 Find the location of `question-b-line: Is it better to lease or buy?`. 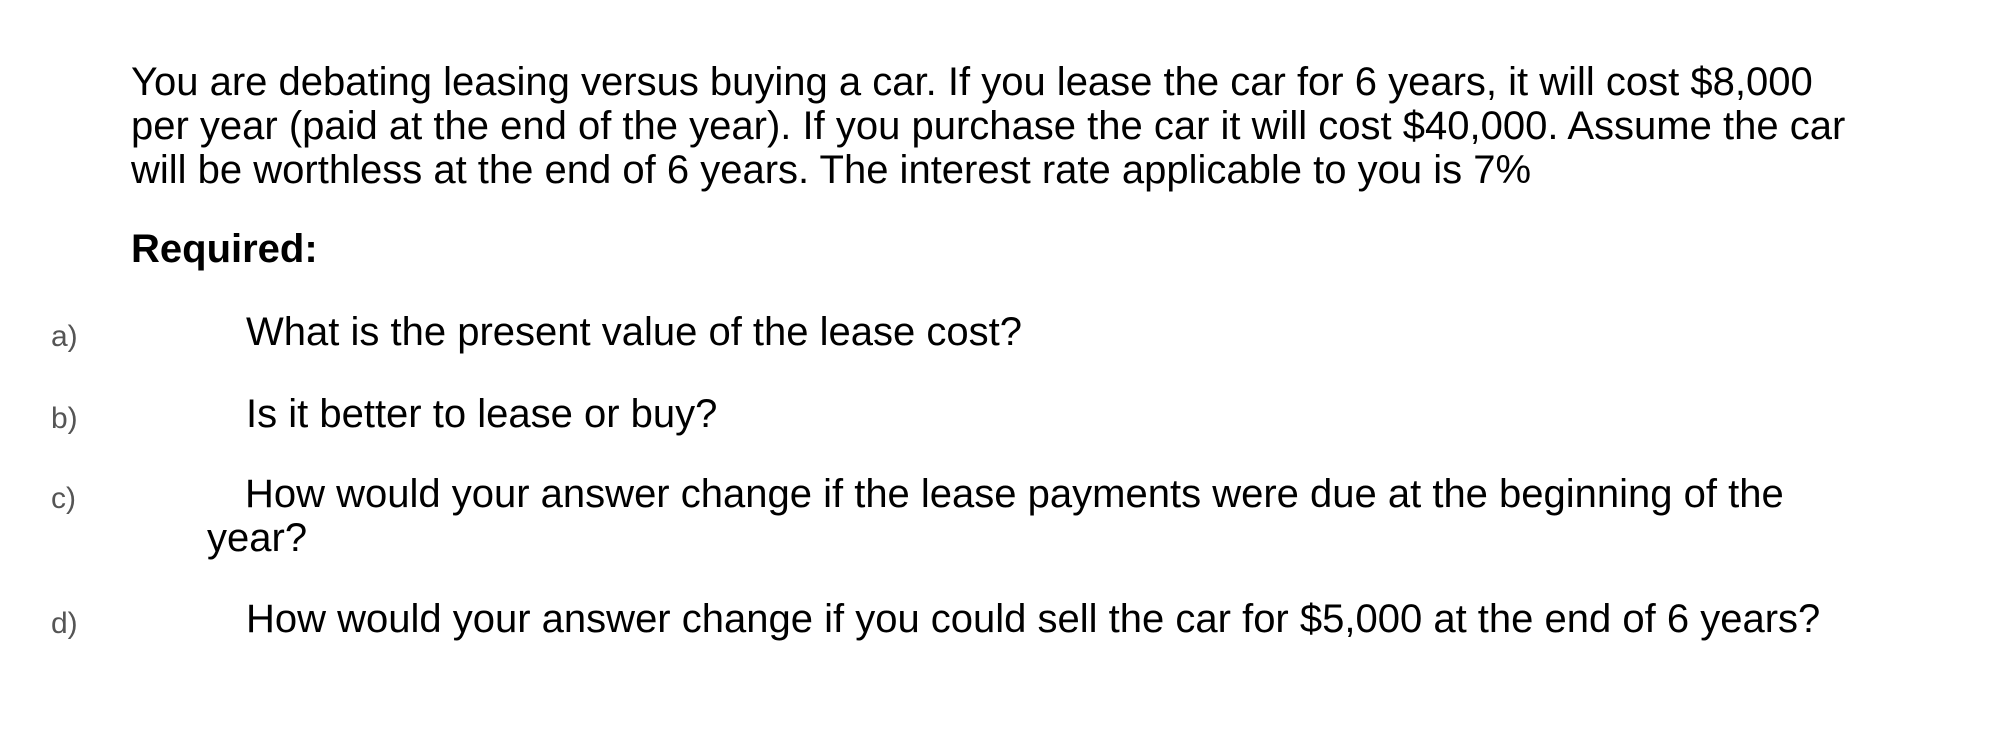

question-b-line: Is it better to lease or buy? is located at coordinates (482, 414).